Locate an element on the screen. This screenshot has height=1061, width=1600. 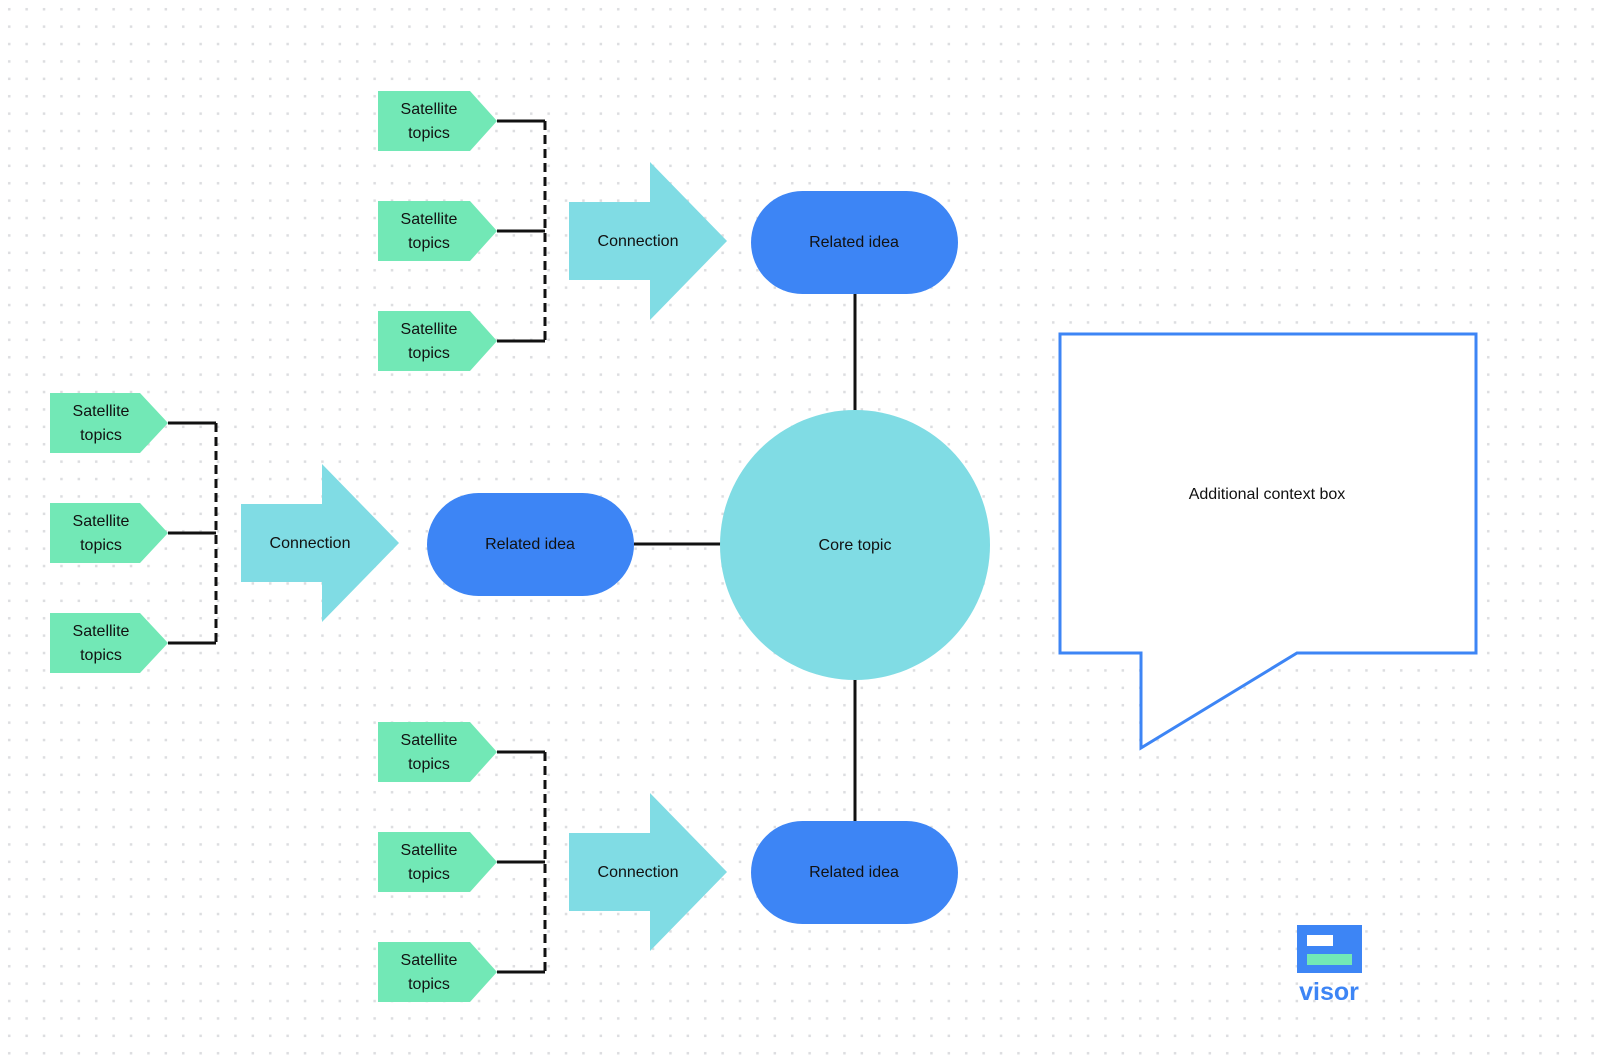
visor-logo: visor is located at coordinates (1329, 965).